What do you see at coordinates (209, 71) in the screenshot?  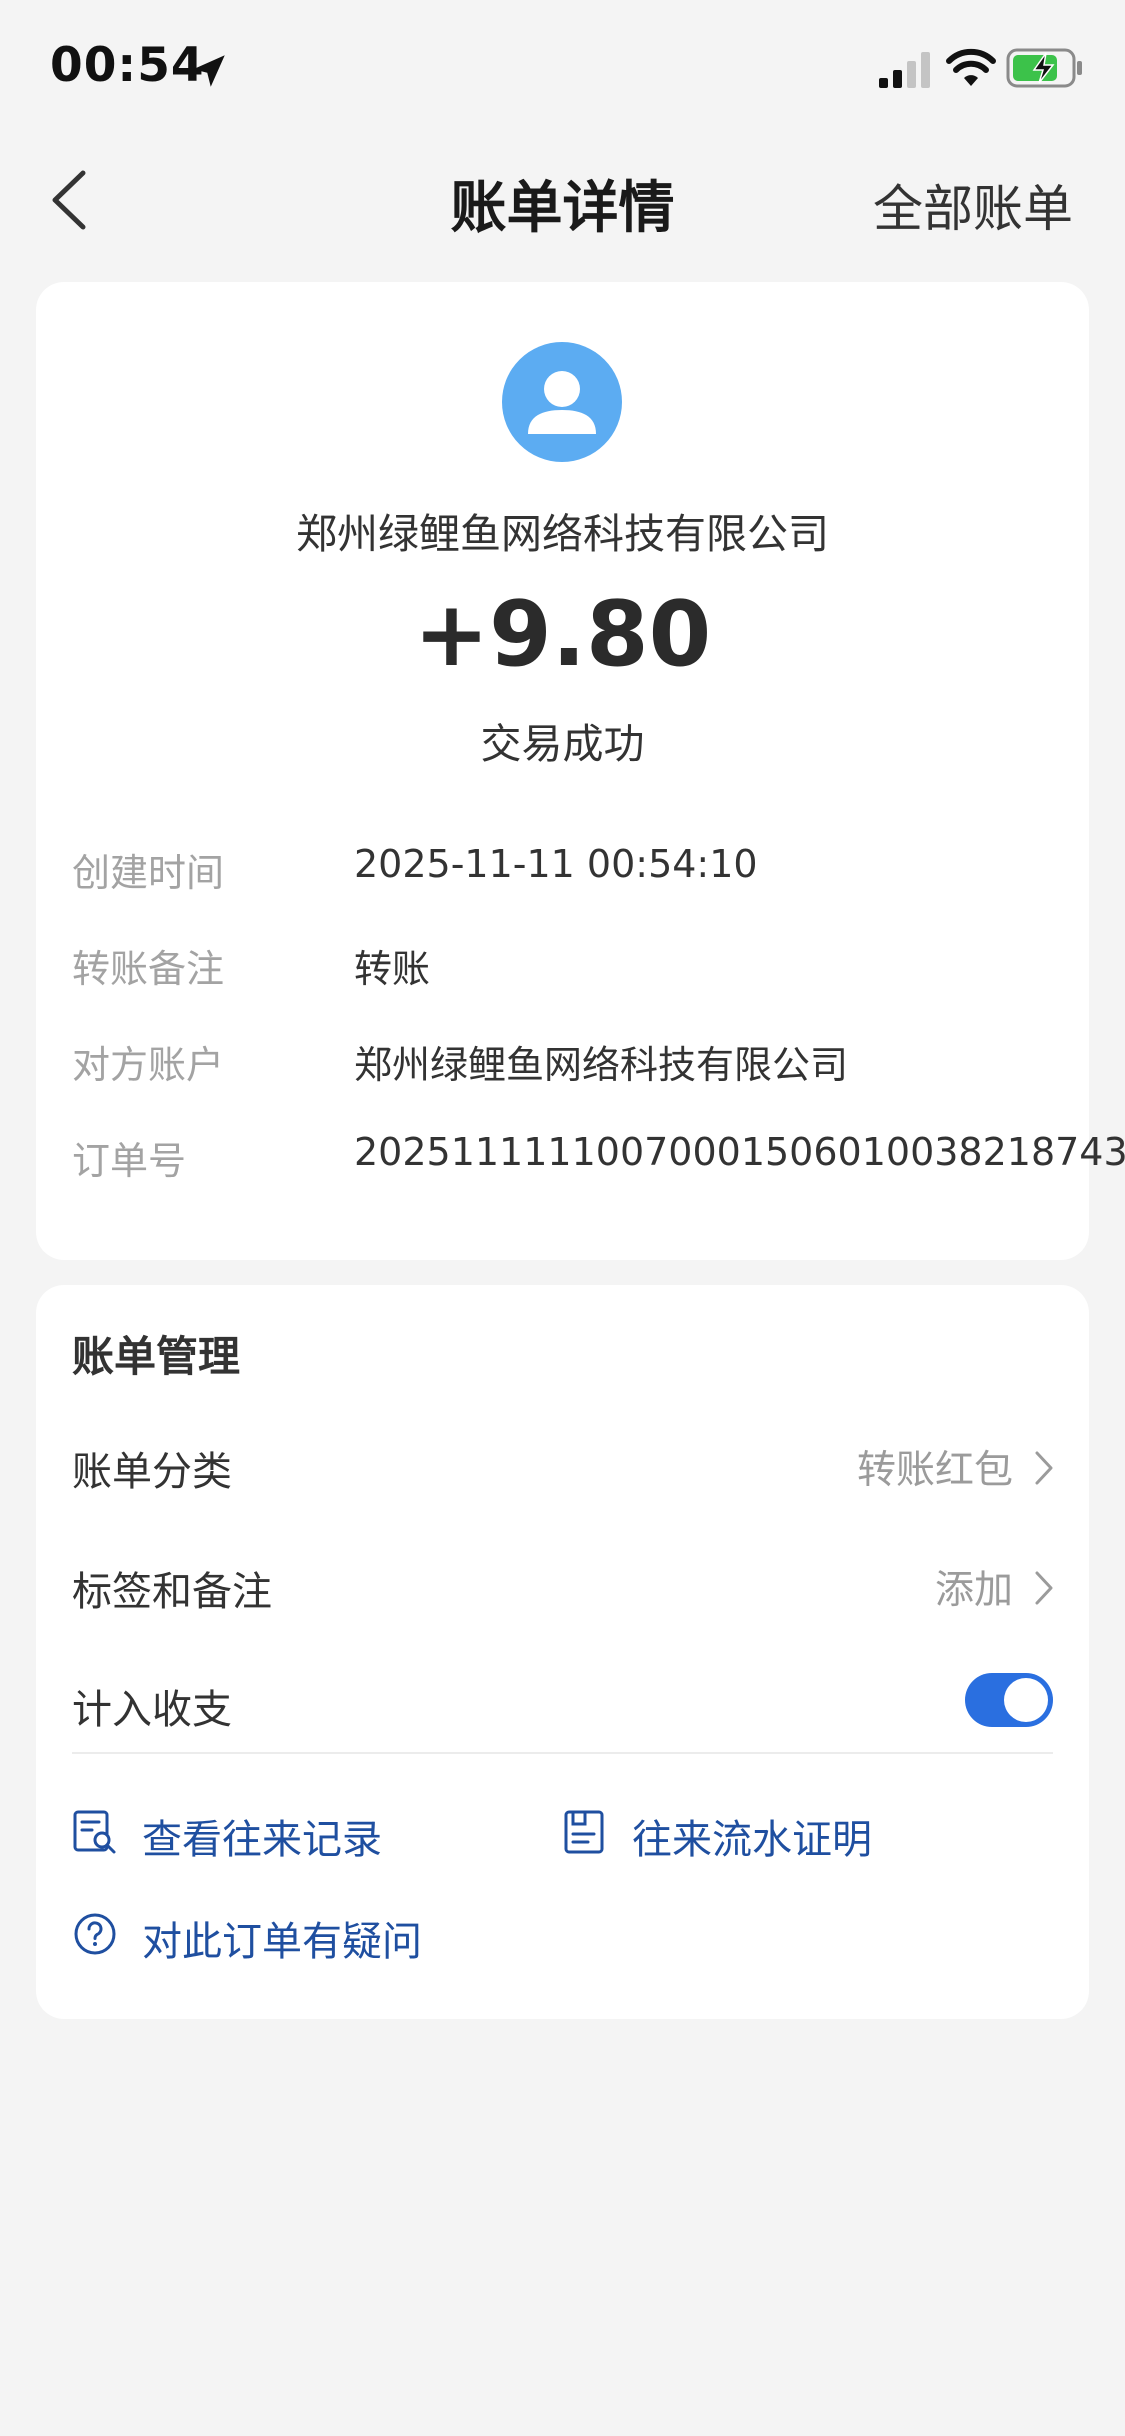 I see `location-arrow-icon` at bounding box center [209, 71].